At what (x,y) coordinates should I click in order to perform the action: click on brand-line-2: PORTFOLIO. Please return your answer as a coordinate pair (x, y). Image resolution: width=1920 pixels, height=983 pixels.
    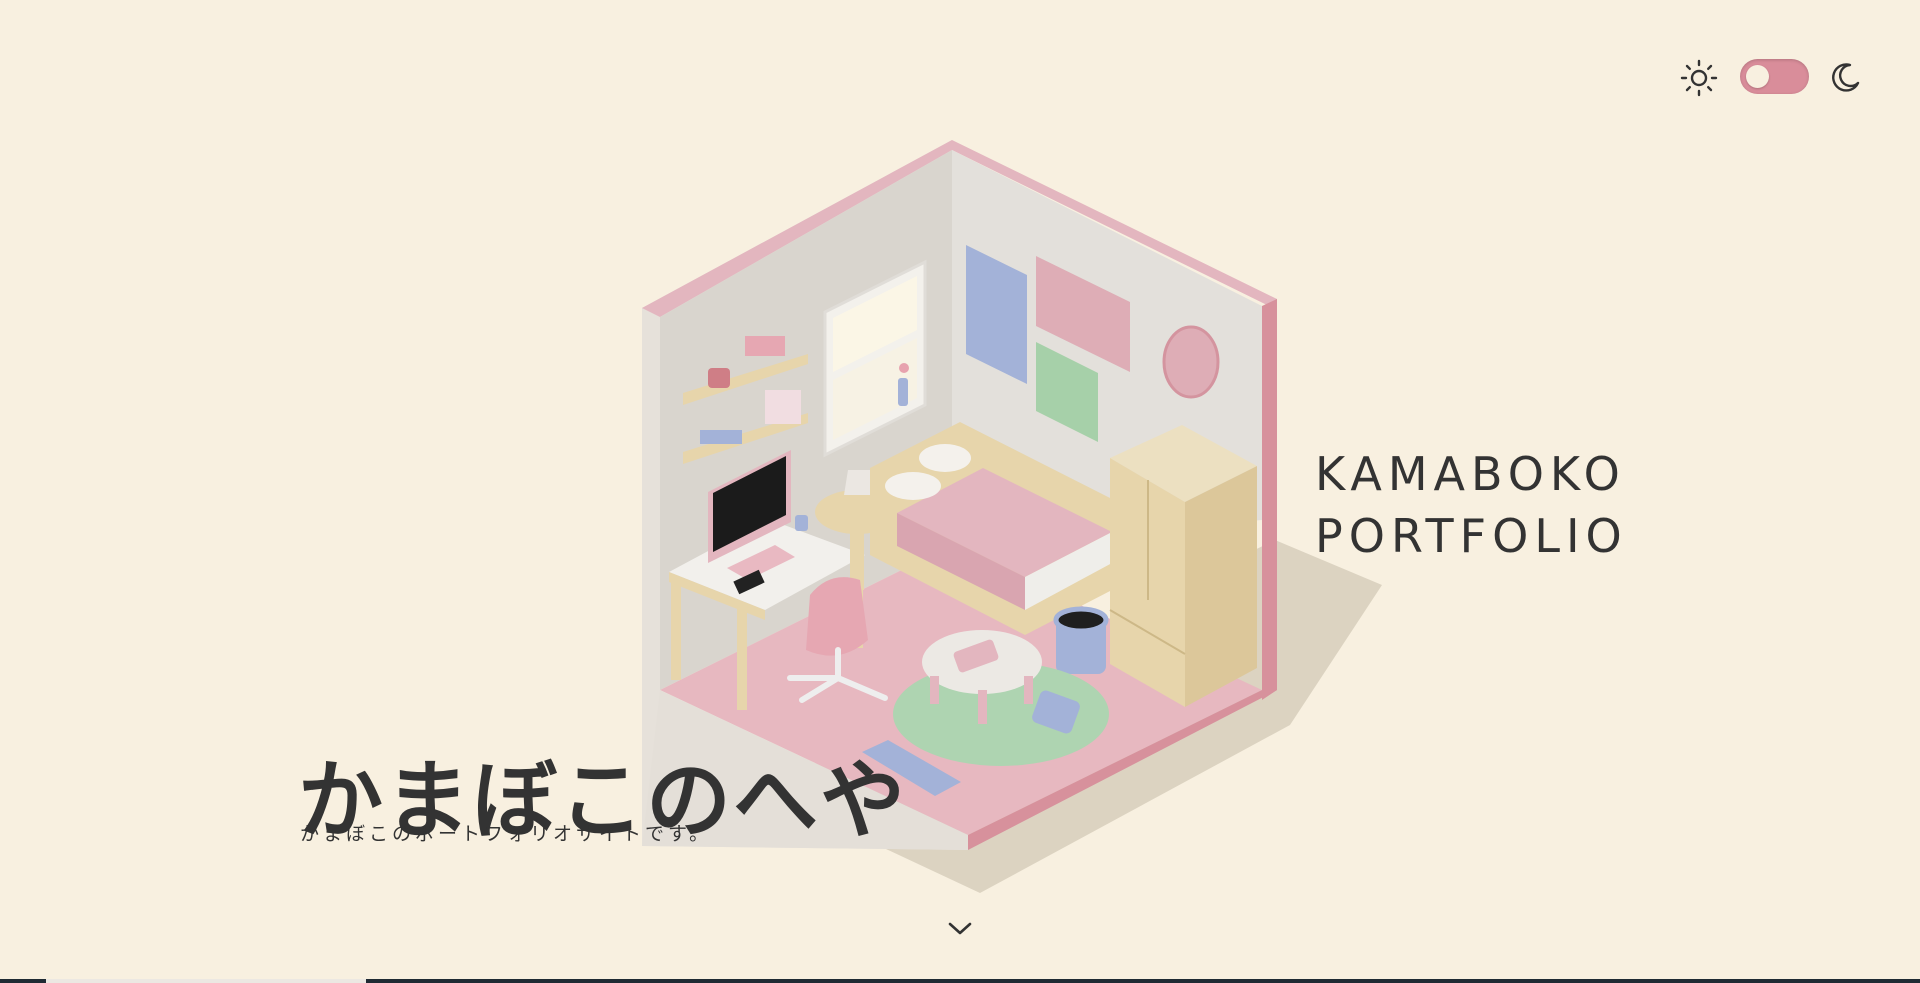
    Looking at the image, I should click on (1471, 536).